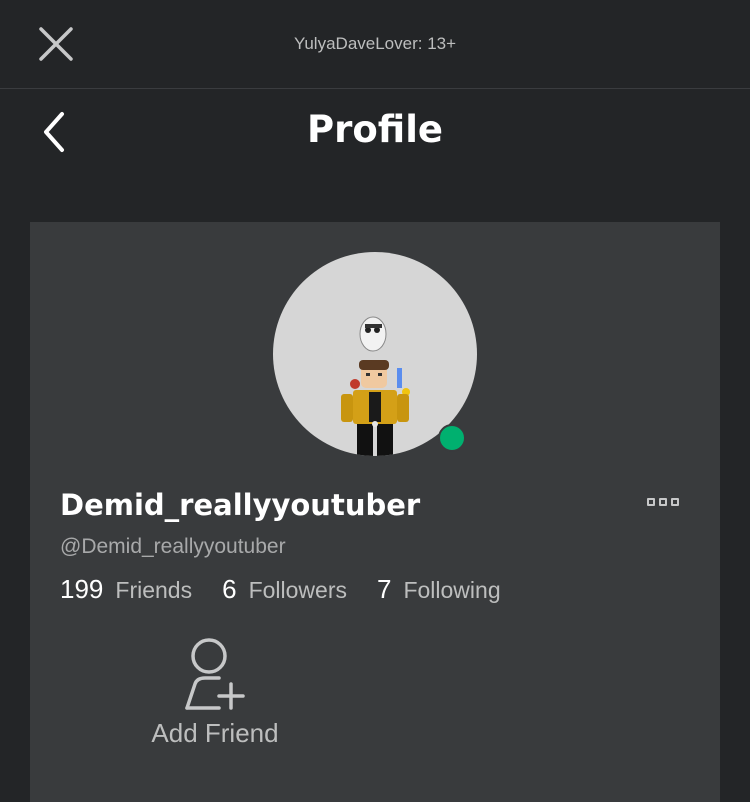 Image resolution: width=750 pixels, height=802 pixels. Describe the element at coordinates (384, 589) in the screenshot. I see `stat-value: 7` at that location.